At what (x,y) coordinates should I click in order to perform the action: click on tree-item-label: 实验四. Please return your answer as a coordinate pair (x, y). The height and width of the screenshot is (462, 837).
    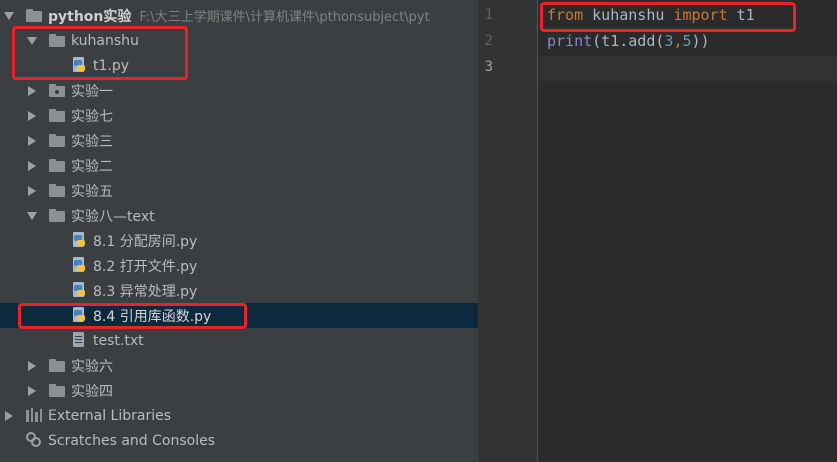
    Looking at the image, I should click on (92, 391).